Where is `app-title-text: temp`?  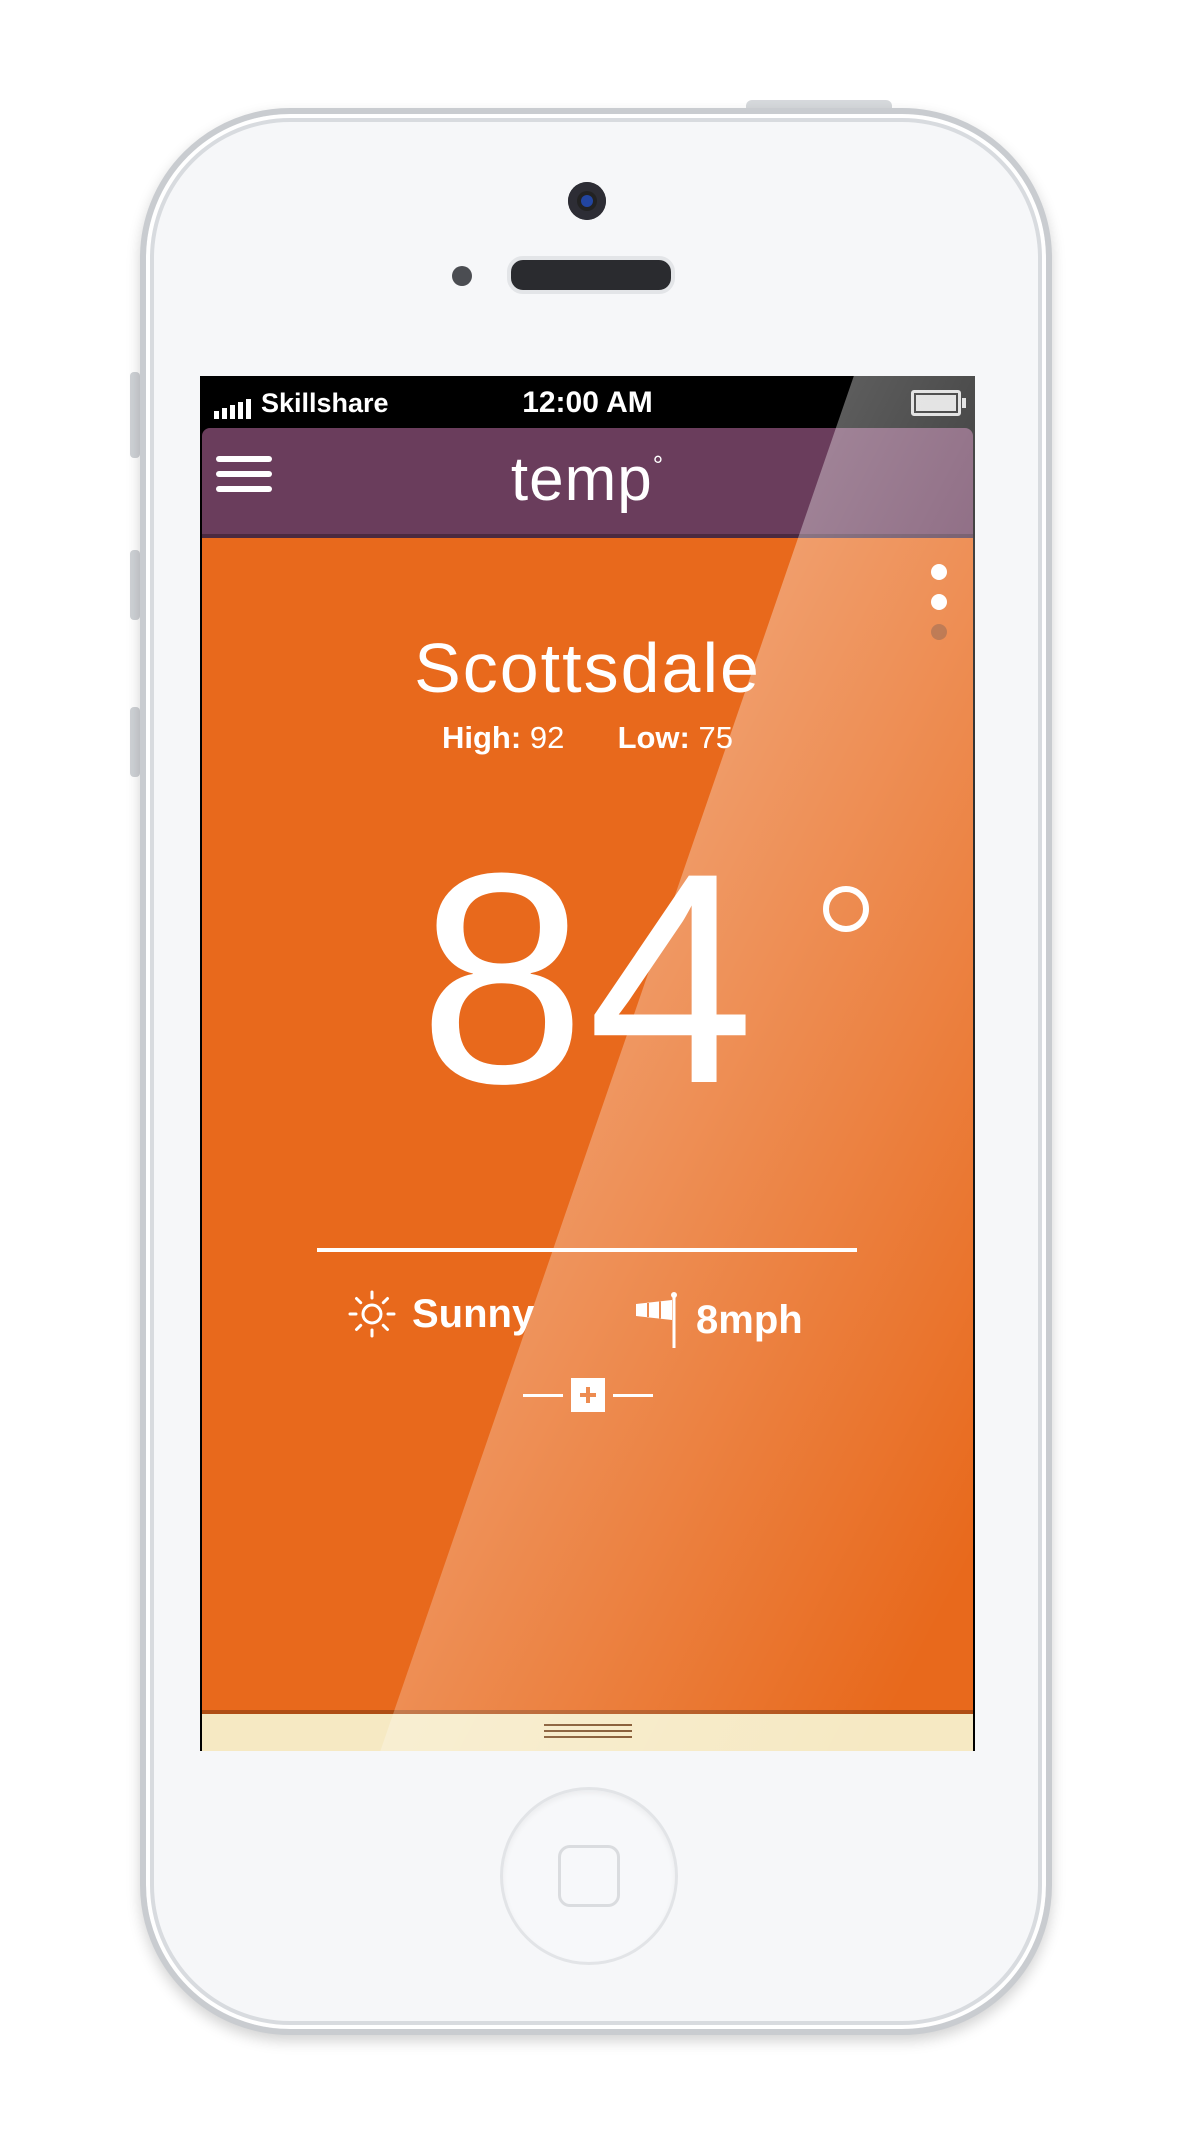 app-title-text: temp is located at coordinates (581, 479).